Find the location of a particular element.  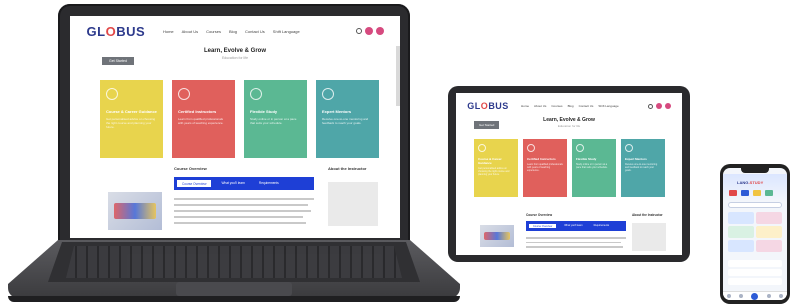

phone-bottom-nav is located at coordinates (755, 295).